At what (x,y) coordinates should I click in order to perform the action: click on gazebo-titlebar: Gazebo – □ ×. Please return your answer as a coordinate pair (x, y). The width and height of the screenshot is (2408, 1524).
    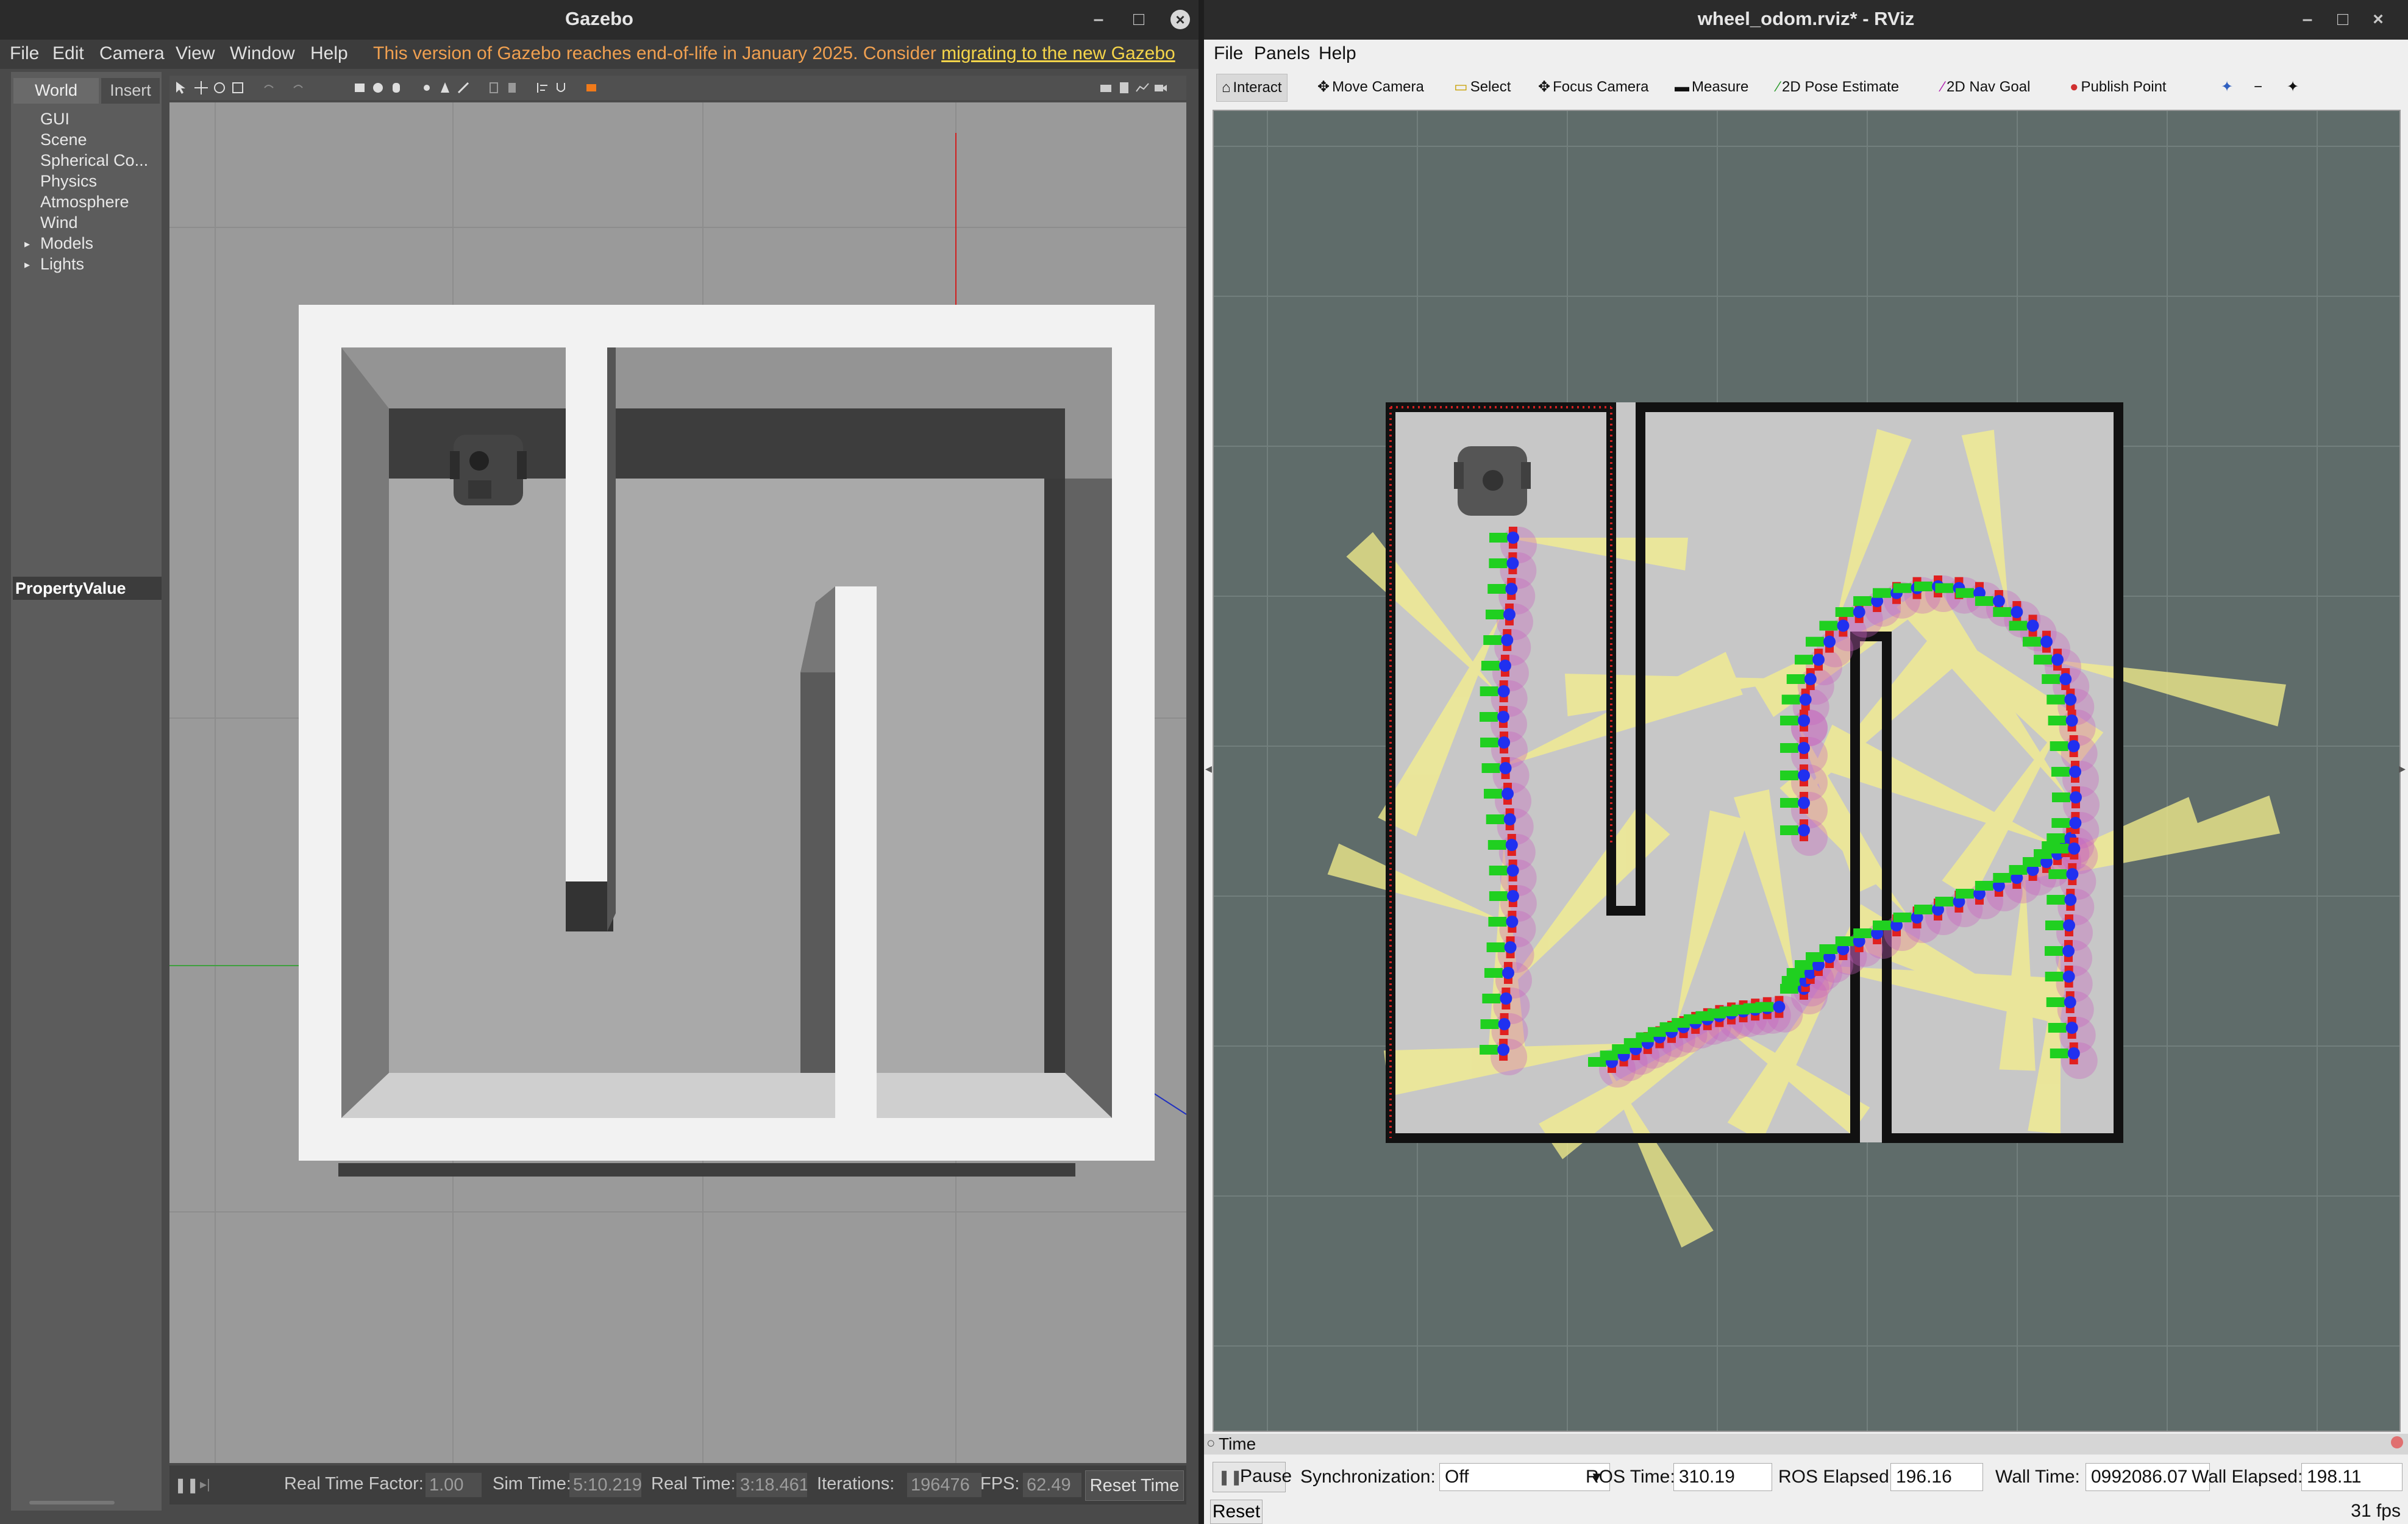
    Looking at the image, I should click on (599, 20).